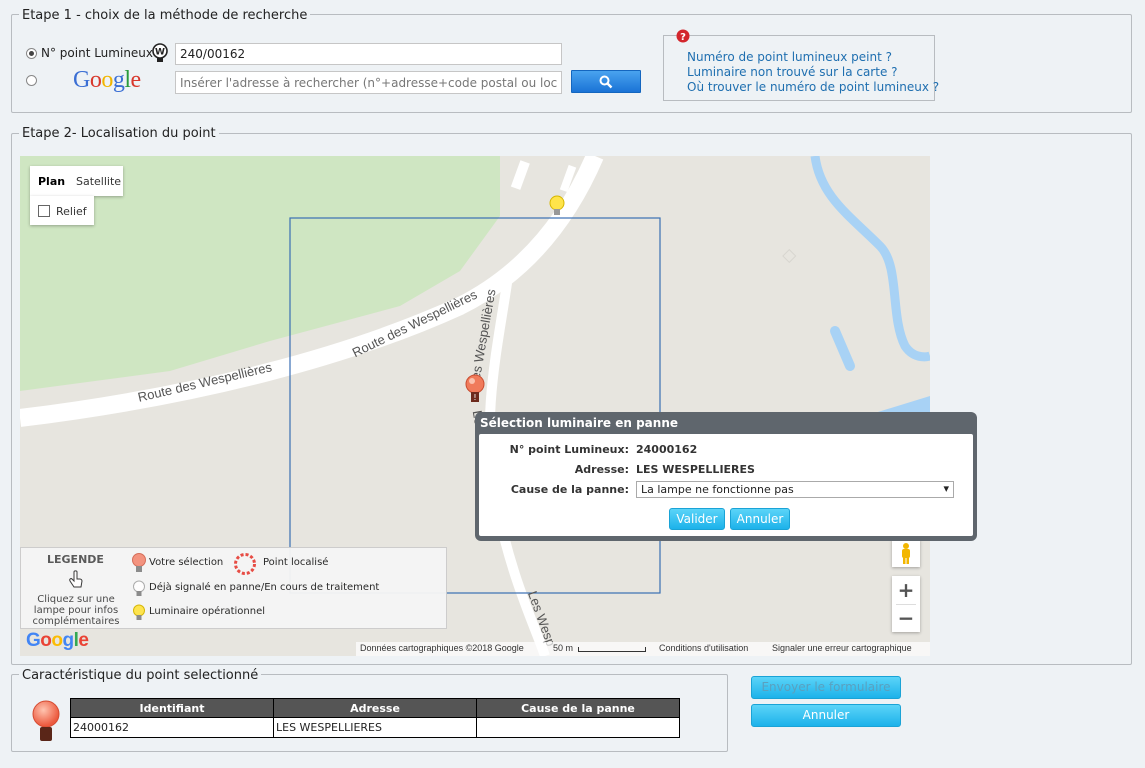 The width and height of the screenshot is (1145, 768). Describe the element at coordinates (579, 423) in the screenshot. I see `dialog-title: Sélection luminaire en panne` at that location.